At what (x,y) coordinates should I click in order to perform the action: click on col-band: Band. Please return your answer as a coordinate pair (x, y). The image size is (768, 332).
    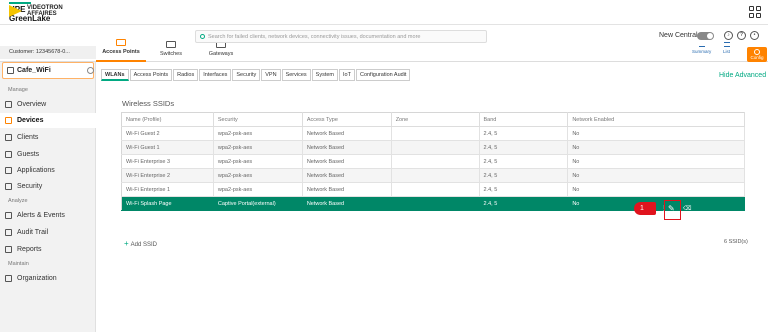
    Looking at the image, I should click on (524, 119).